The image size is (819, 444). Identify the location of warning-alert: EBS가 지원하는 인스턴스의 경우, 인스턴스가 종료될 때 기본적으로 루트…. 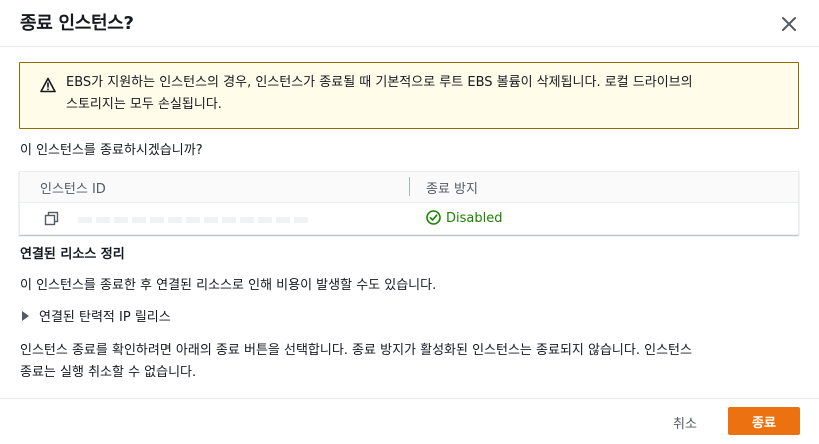
(409, 95).